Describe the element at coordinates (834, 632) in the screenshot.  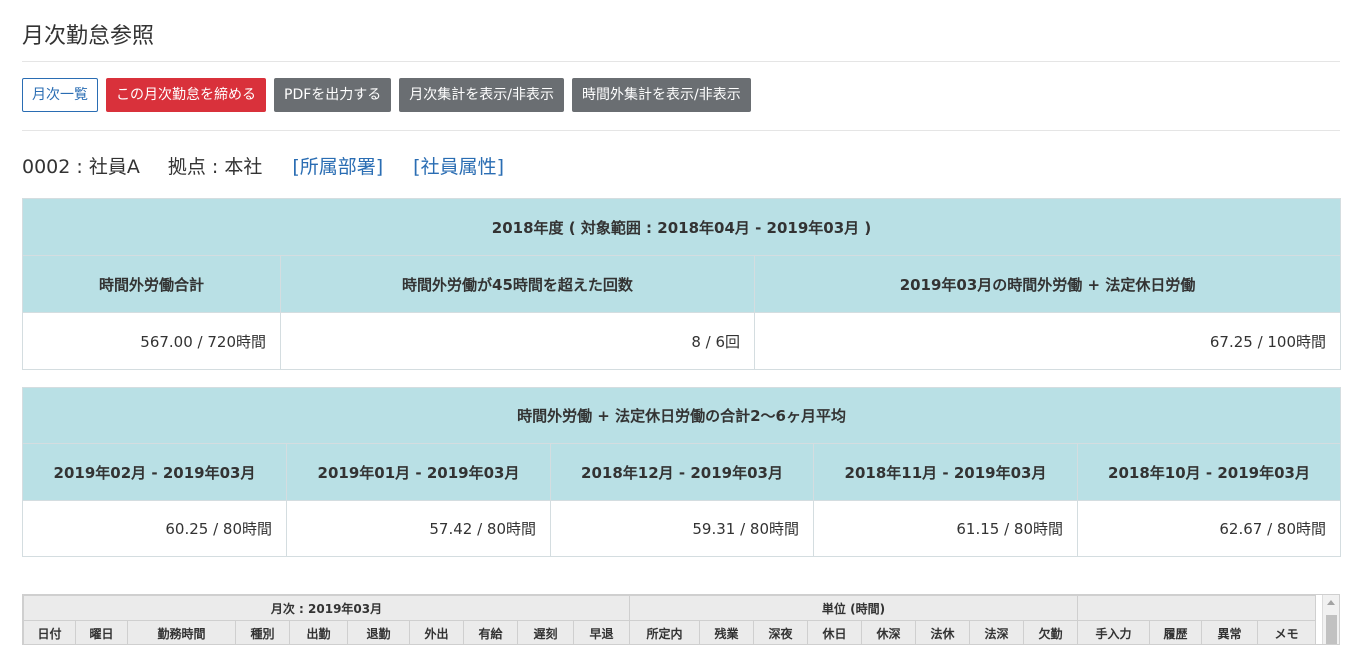
I see `grid-col-header: 休日` at that location.